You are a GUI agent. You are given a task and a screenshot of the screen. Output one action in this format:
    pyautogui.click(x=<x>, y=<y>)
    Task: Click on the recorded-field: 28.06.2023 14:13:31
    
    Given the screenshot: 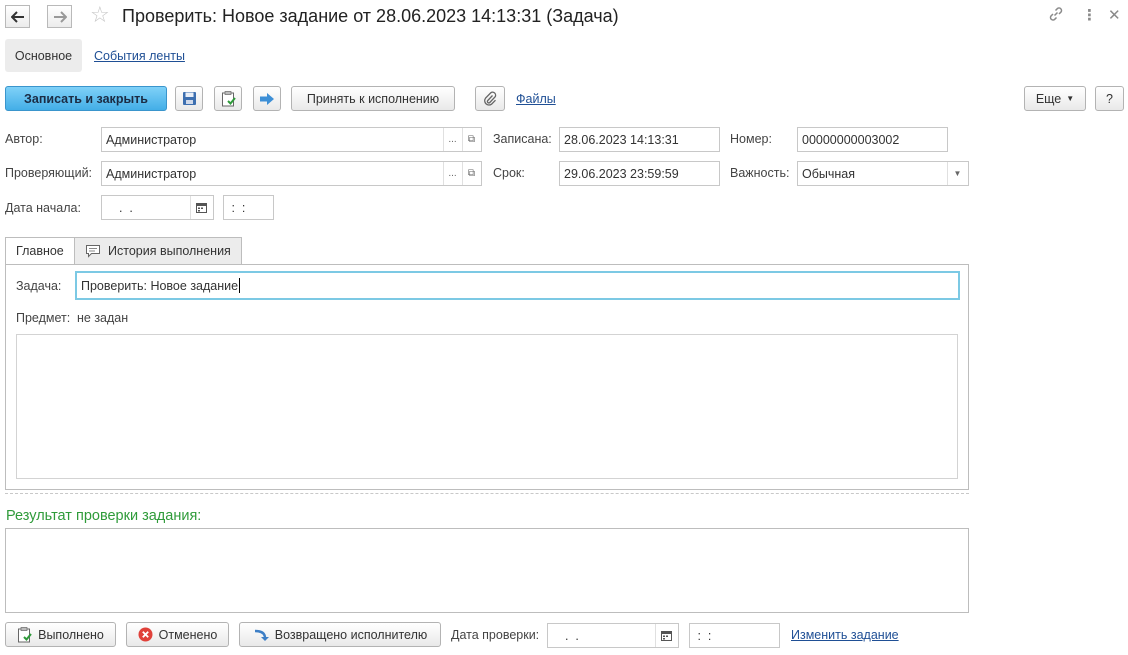 What is the action you would take?
    pyautogui.click(x=639, y=139)
    